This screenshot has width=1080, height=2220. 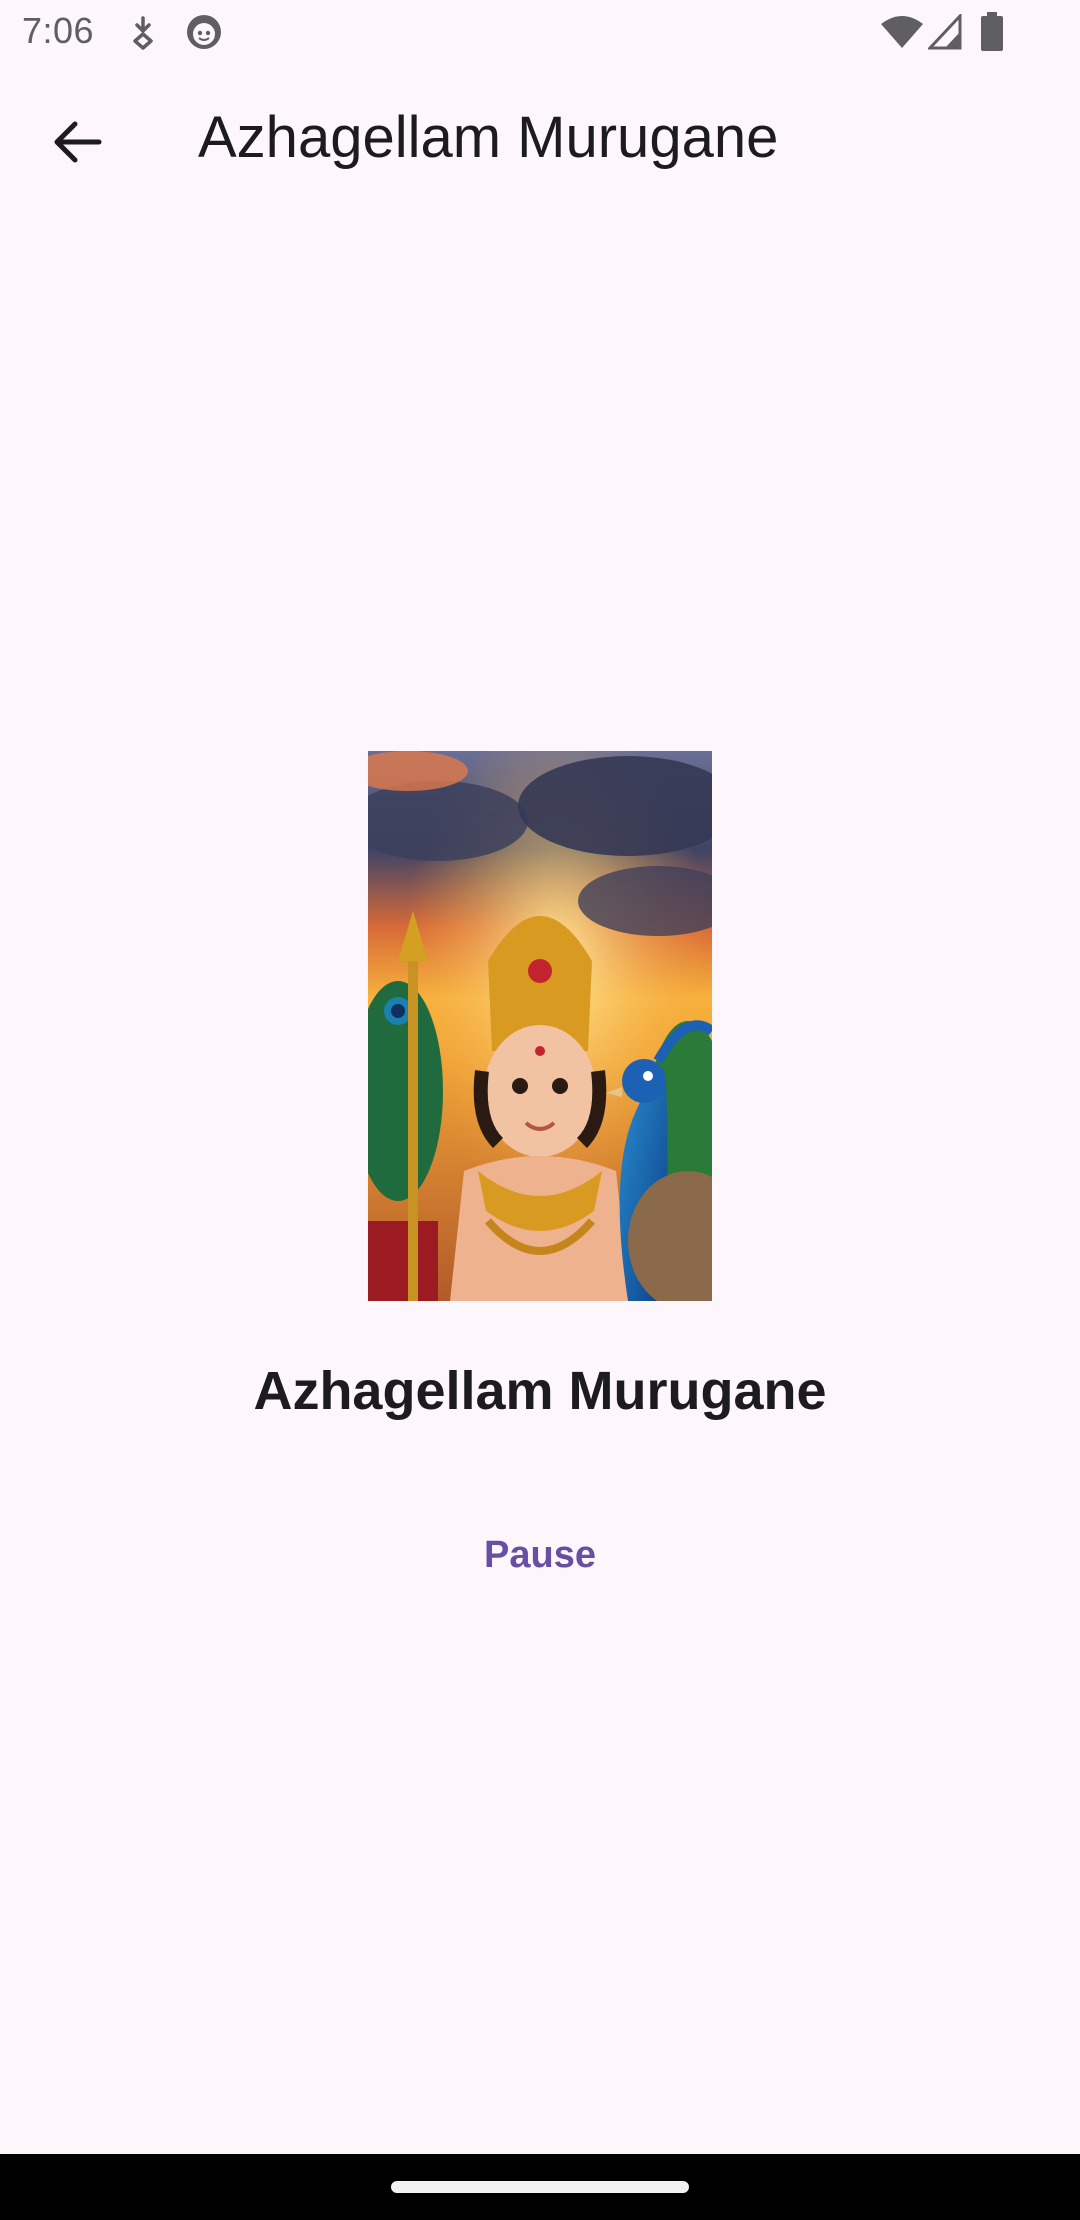 I want to click on home-gesture-handle, so click(x=540, y=2187).